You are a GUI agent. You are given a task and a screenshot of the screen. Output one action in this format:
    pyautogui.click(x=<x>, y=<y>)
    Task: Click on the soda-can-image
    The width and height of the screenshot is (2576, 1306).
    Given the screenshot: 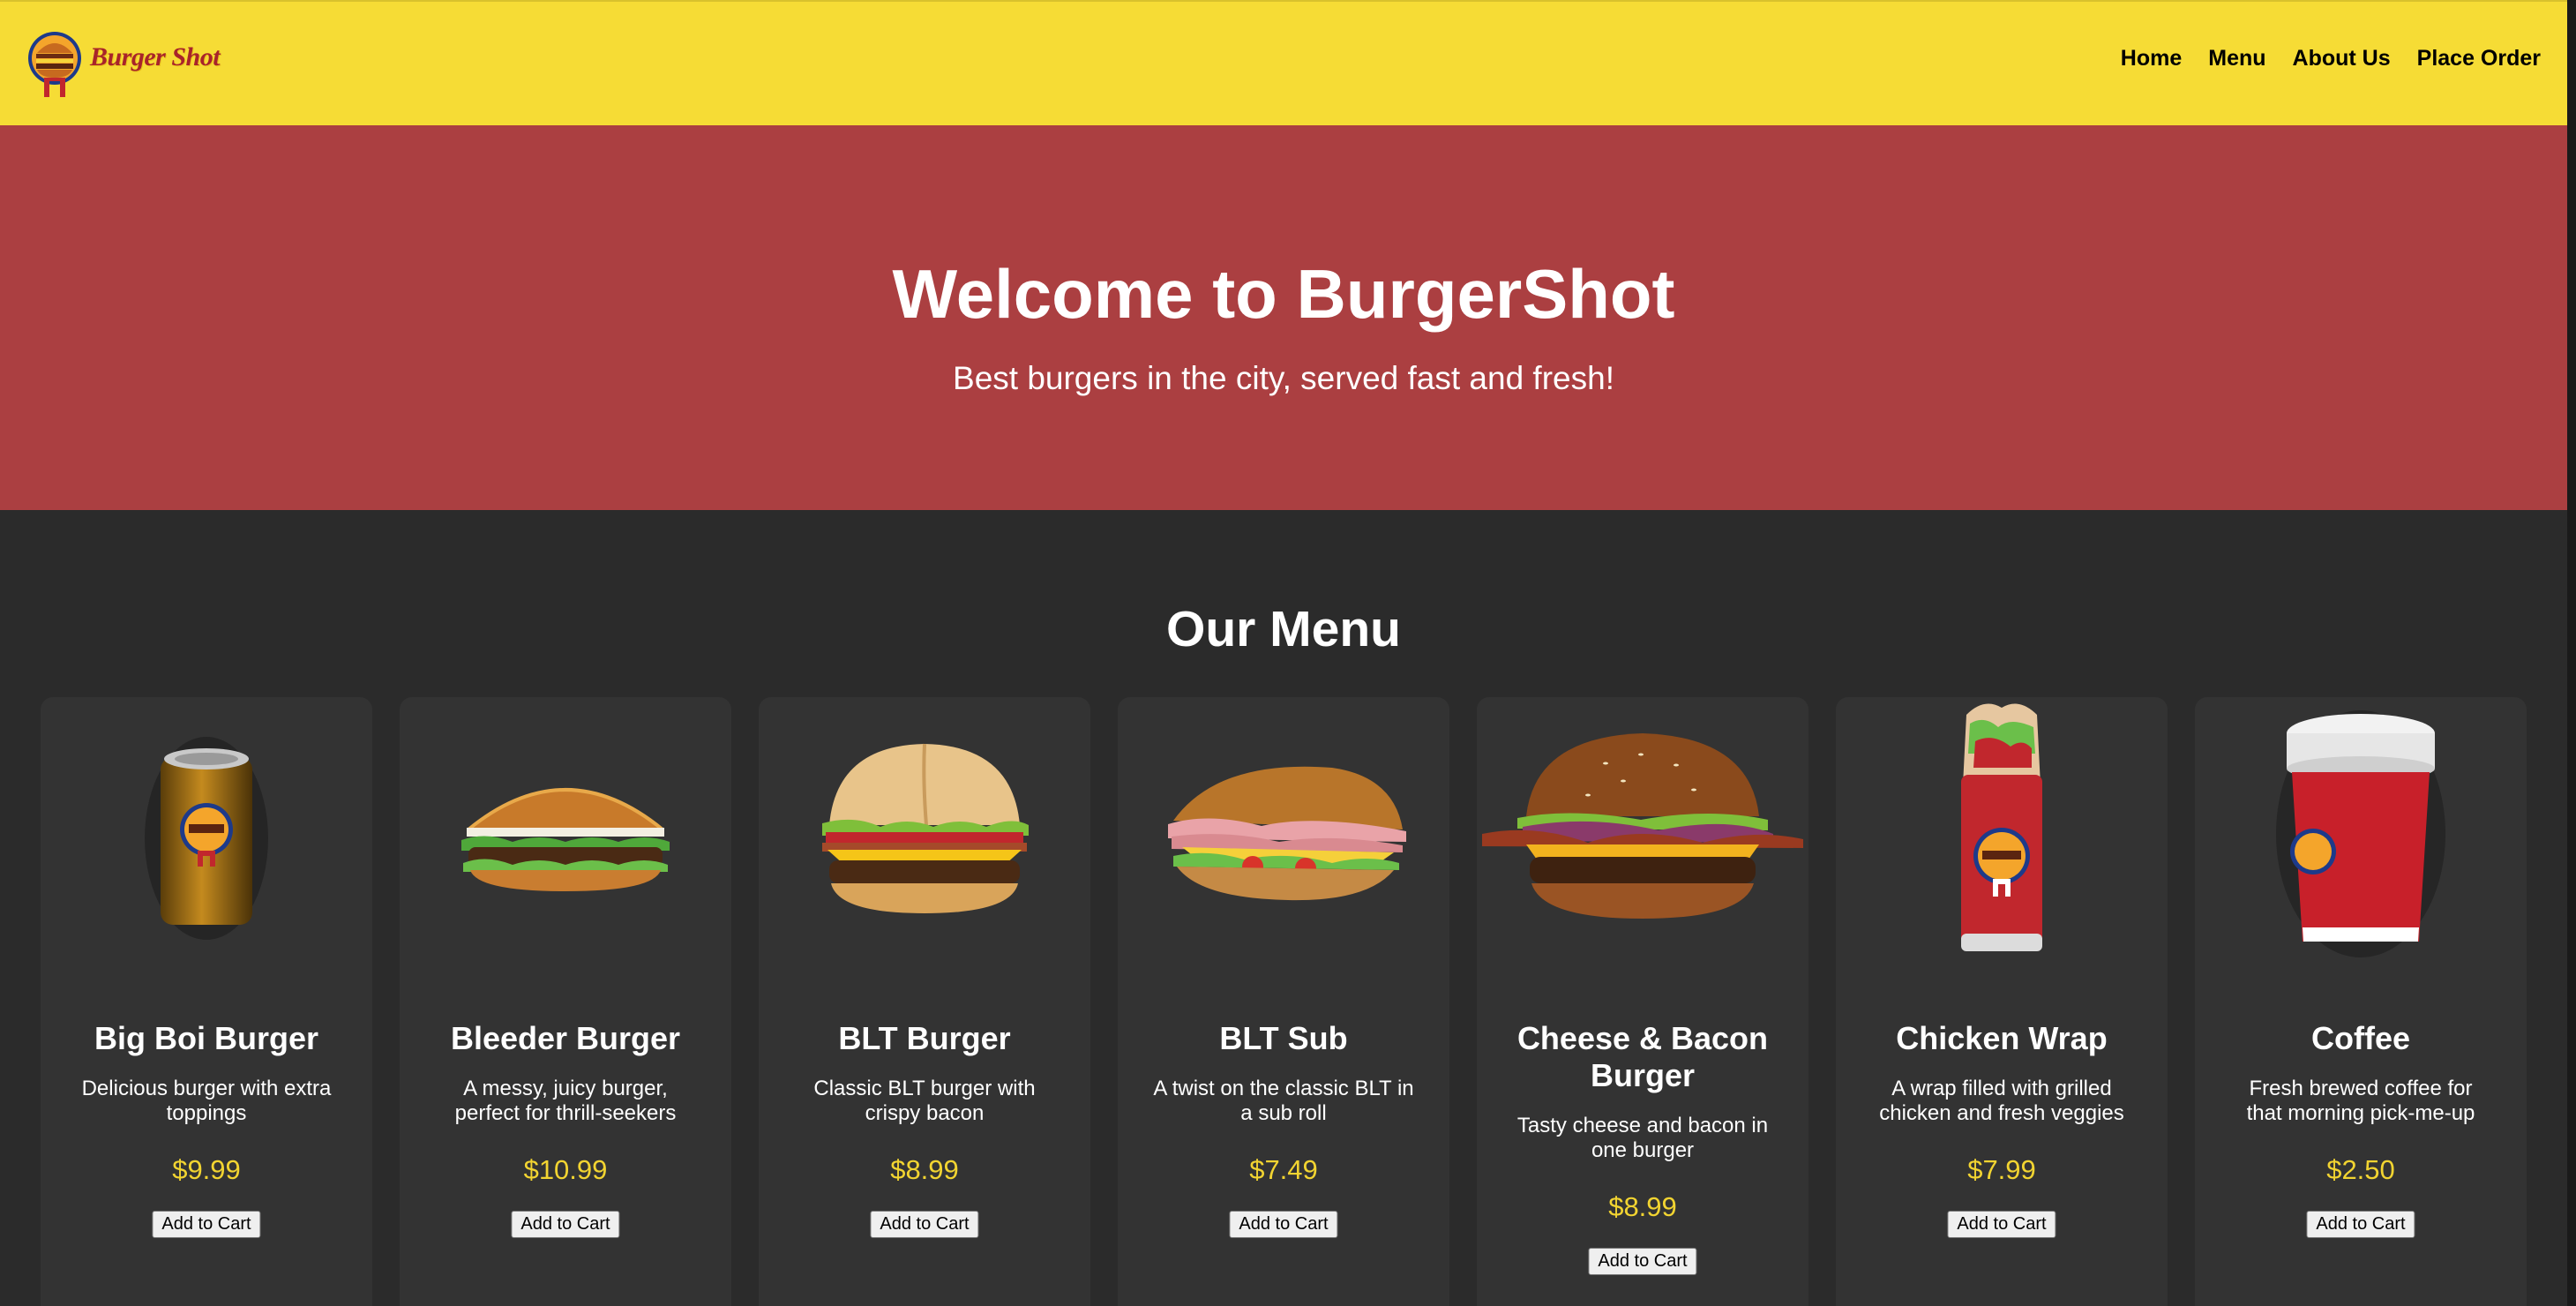 What is the action you would take?
    pyautogui.click(x=207, y=829)
    